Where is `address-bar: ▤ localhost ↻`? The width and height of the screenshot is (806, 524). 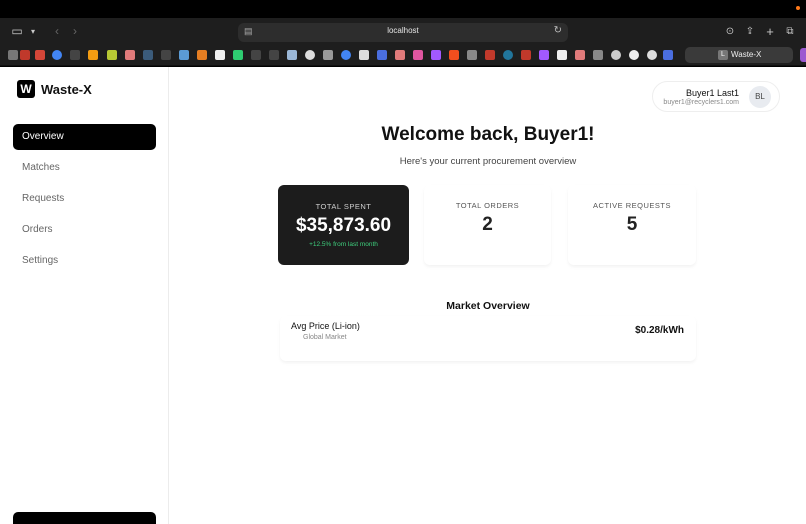 address-bar: ▤ localhost ↻ is located at coordinates (403, 32).